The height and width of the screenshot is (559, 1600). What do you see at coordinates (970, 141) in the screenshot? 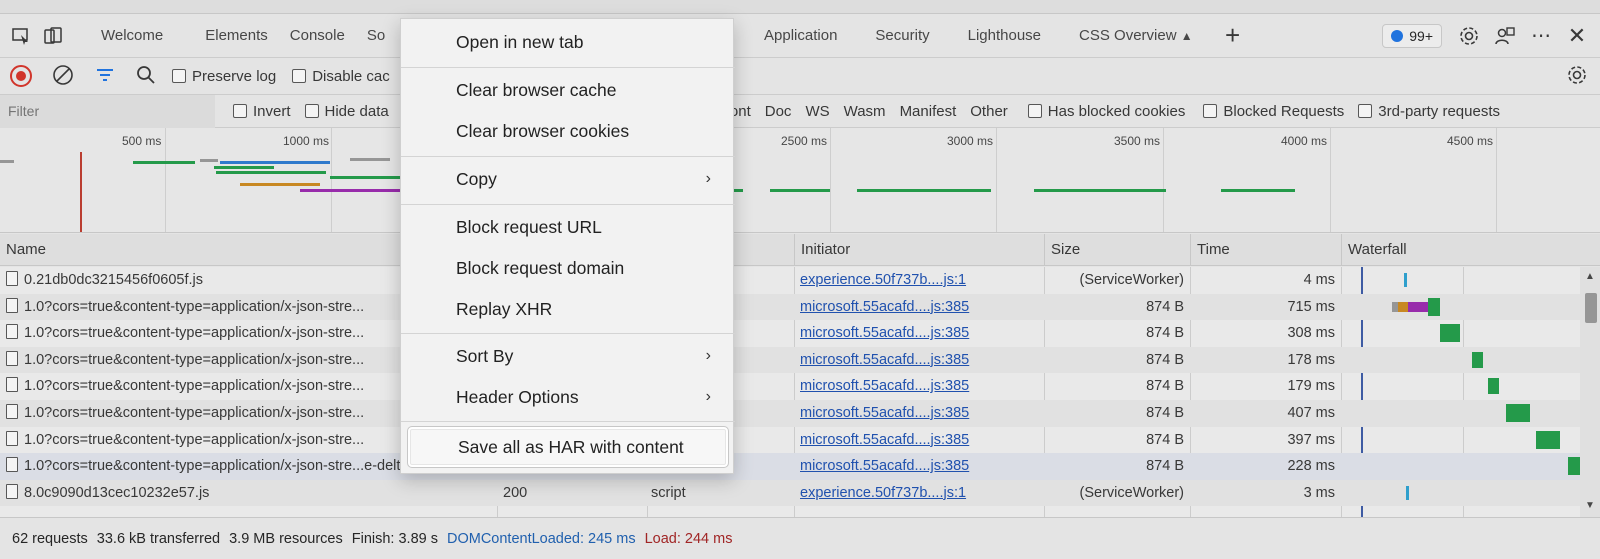
I see `overview-tick-label: 3000 ms` at bounding box center [970, 141].